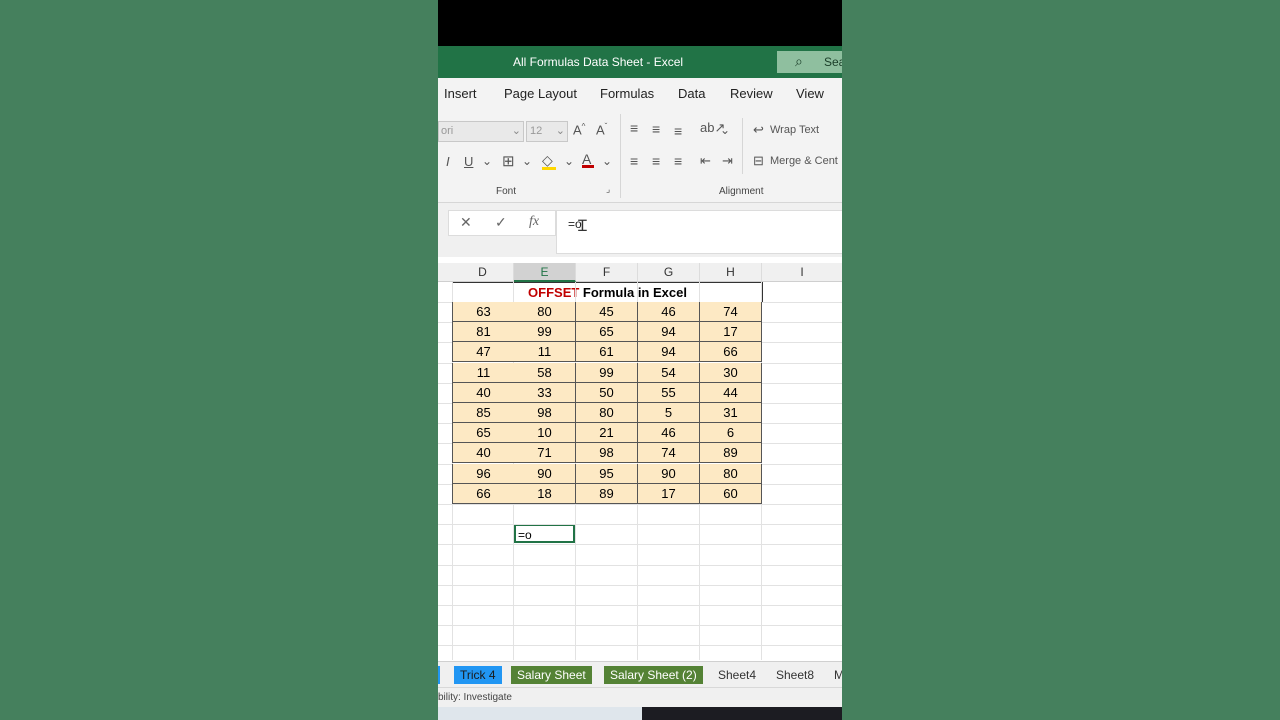 The image size is (1280, 720). Describe the element at coordinates (731, 272) in the screenshot. I see `column-header-h: H` at that location.